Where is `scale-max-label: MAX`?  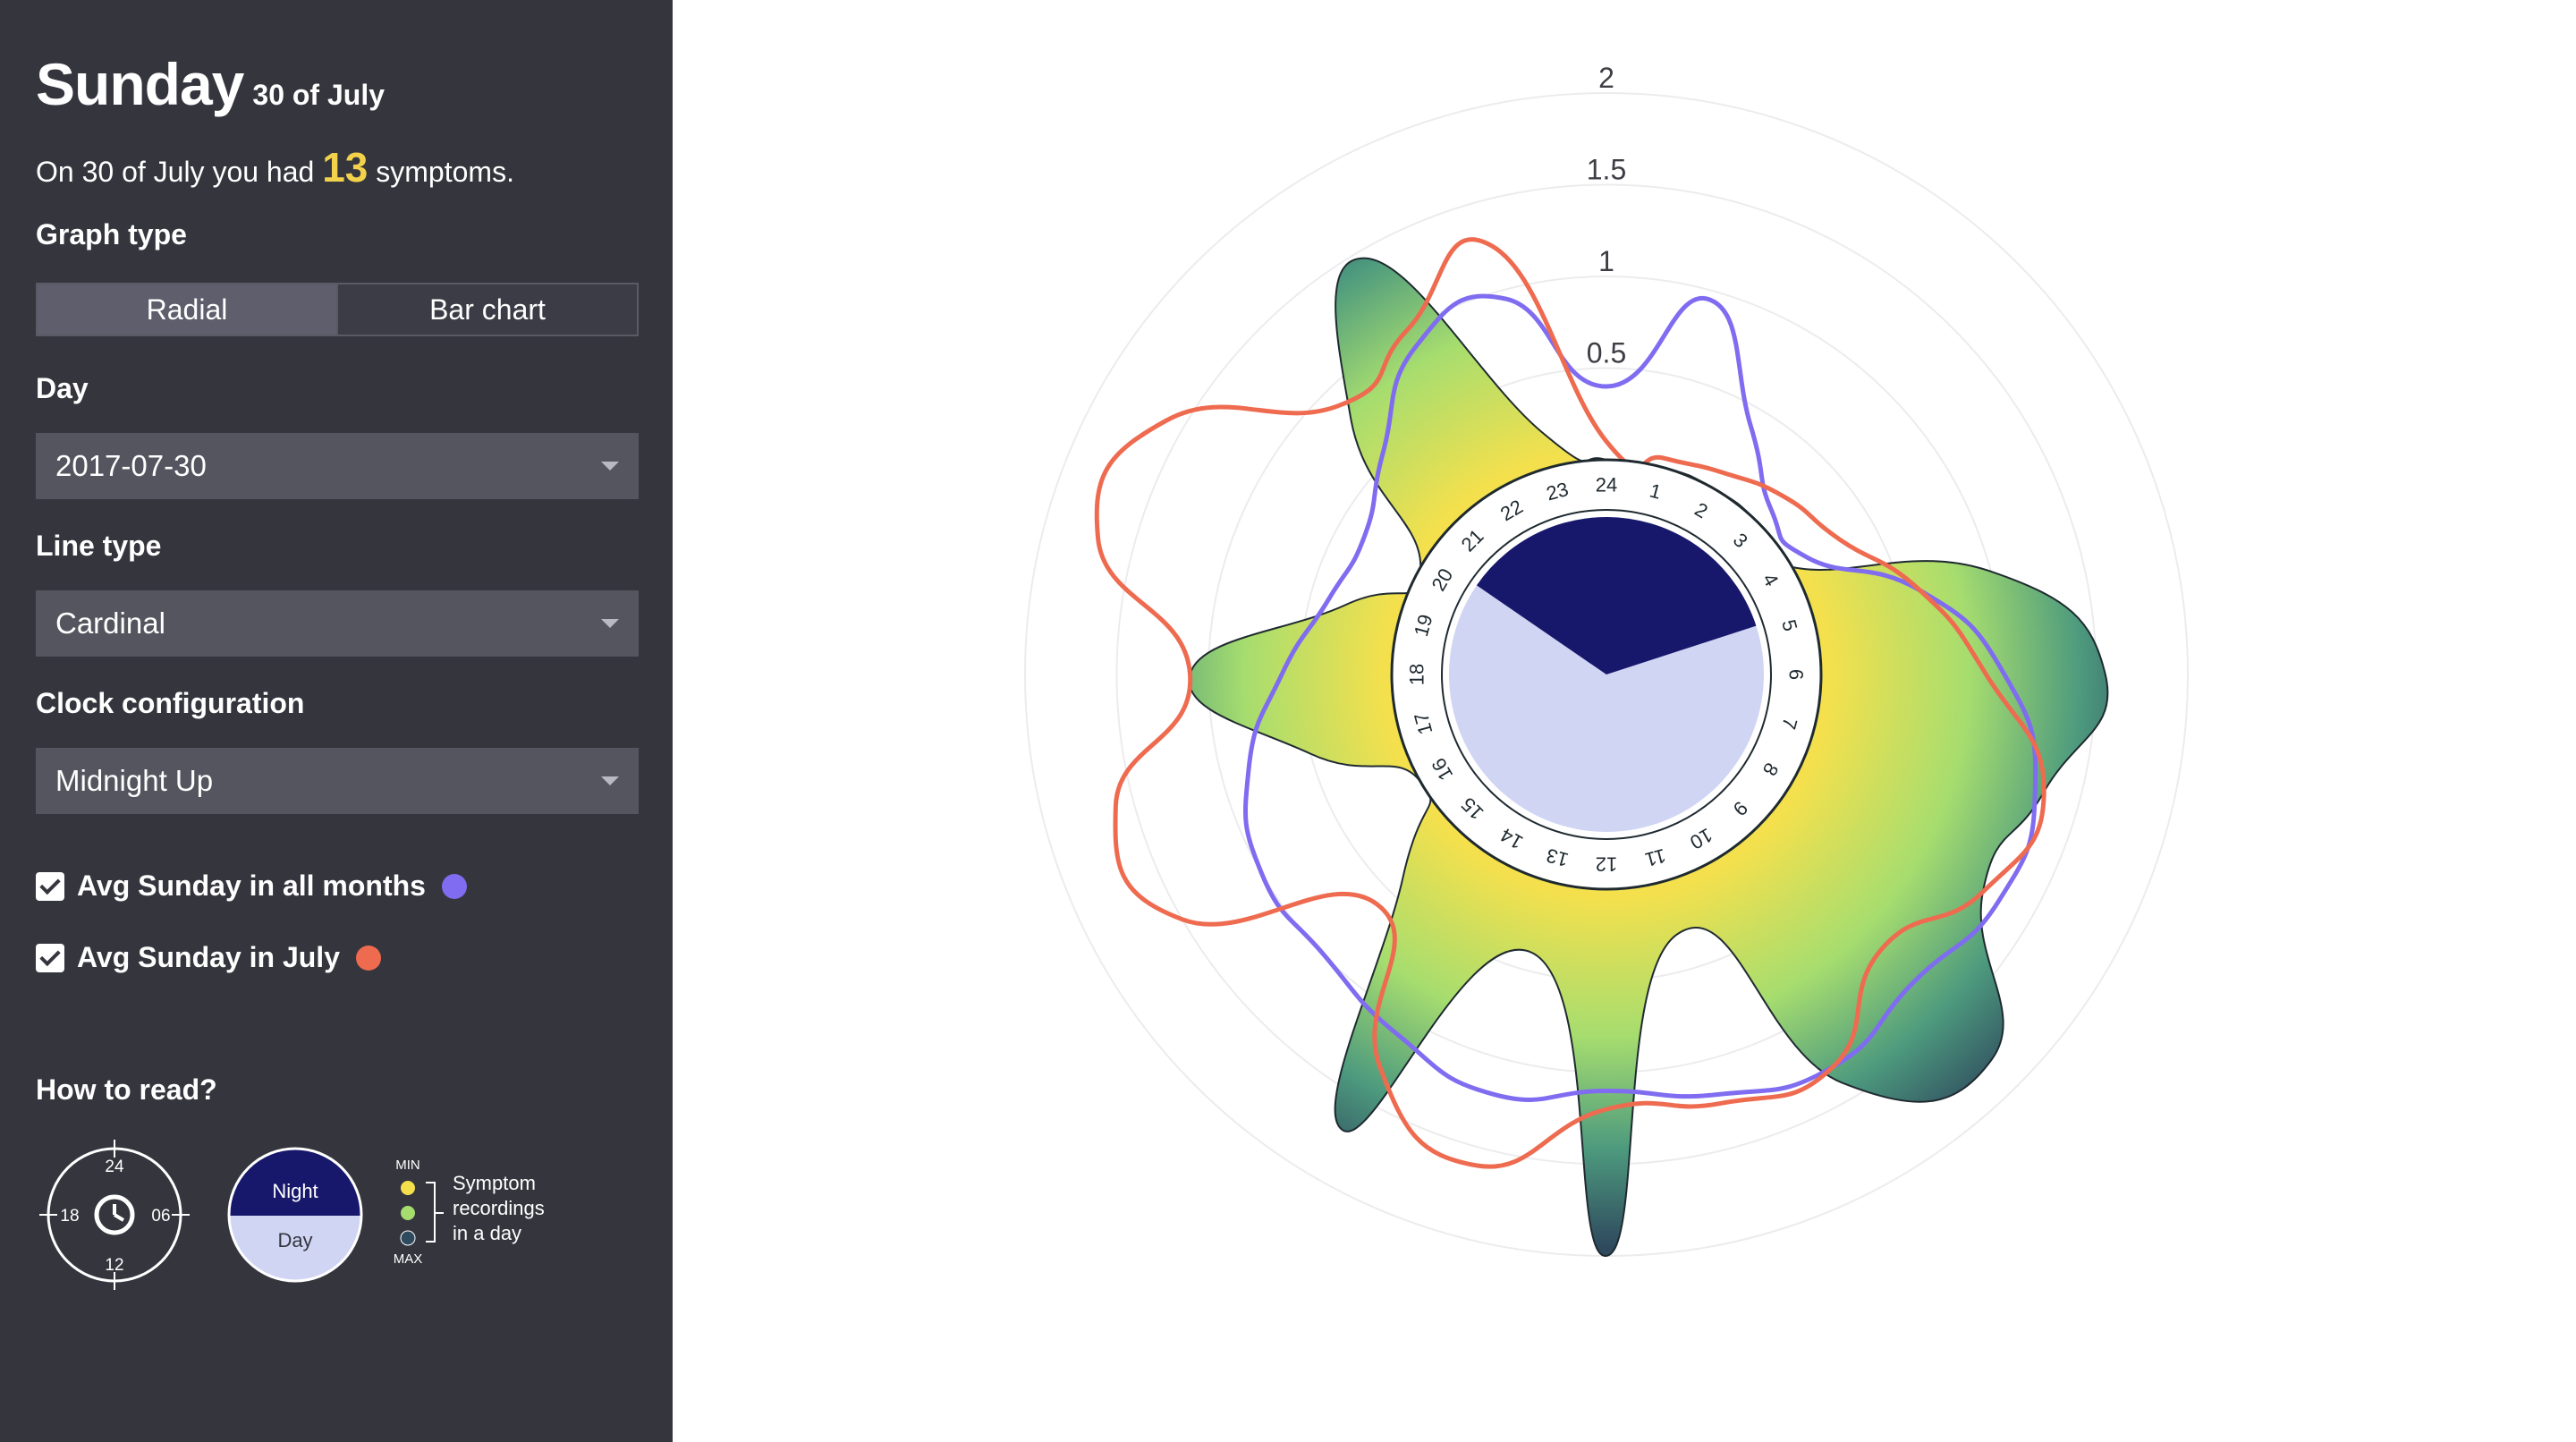
scale-max-label: MAX is located at coordinates (408, 1259).